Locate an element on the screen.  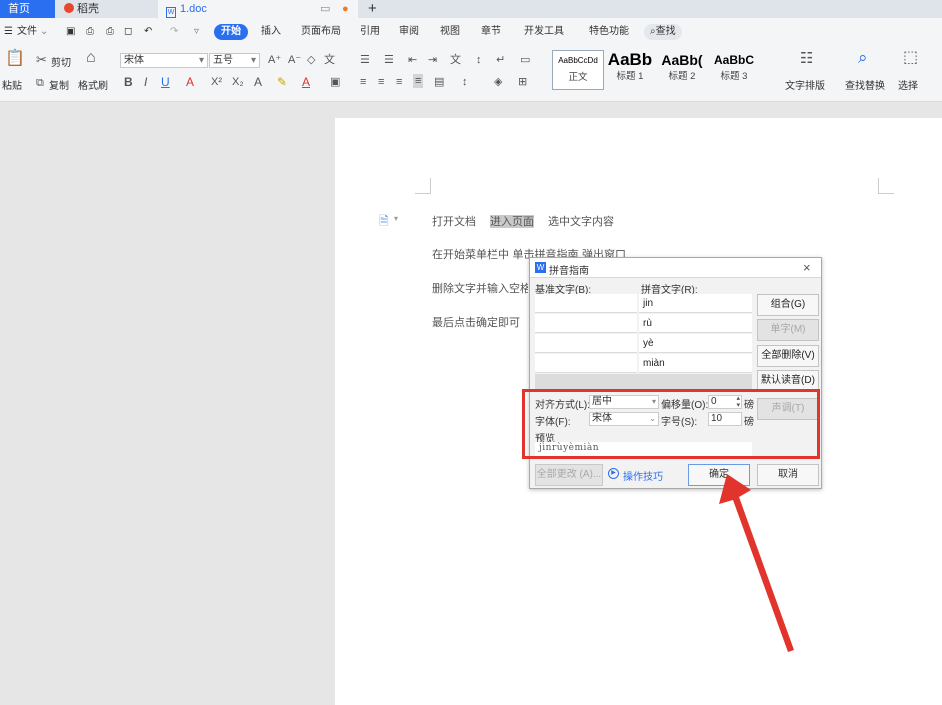
print-preview-icon: ◻ is located at coordinates (128, 32).